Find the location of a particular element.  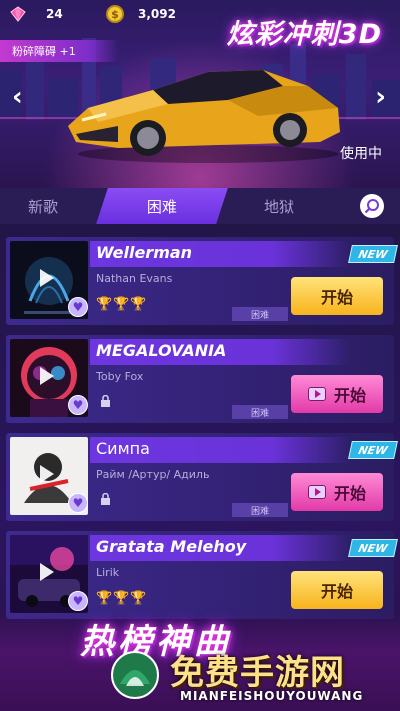

difficulty-tabs: 新歌 困难 地狱 is located at coordinates (200, 206).